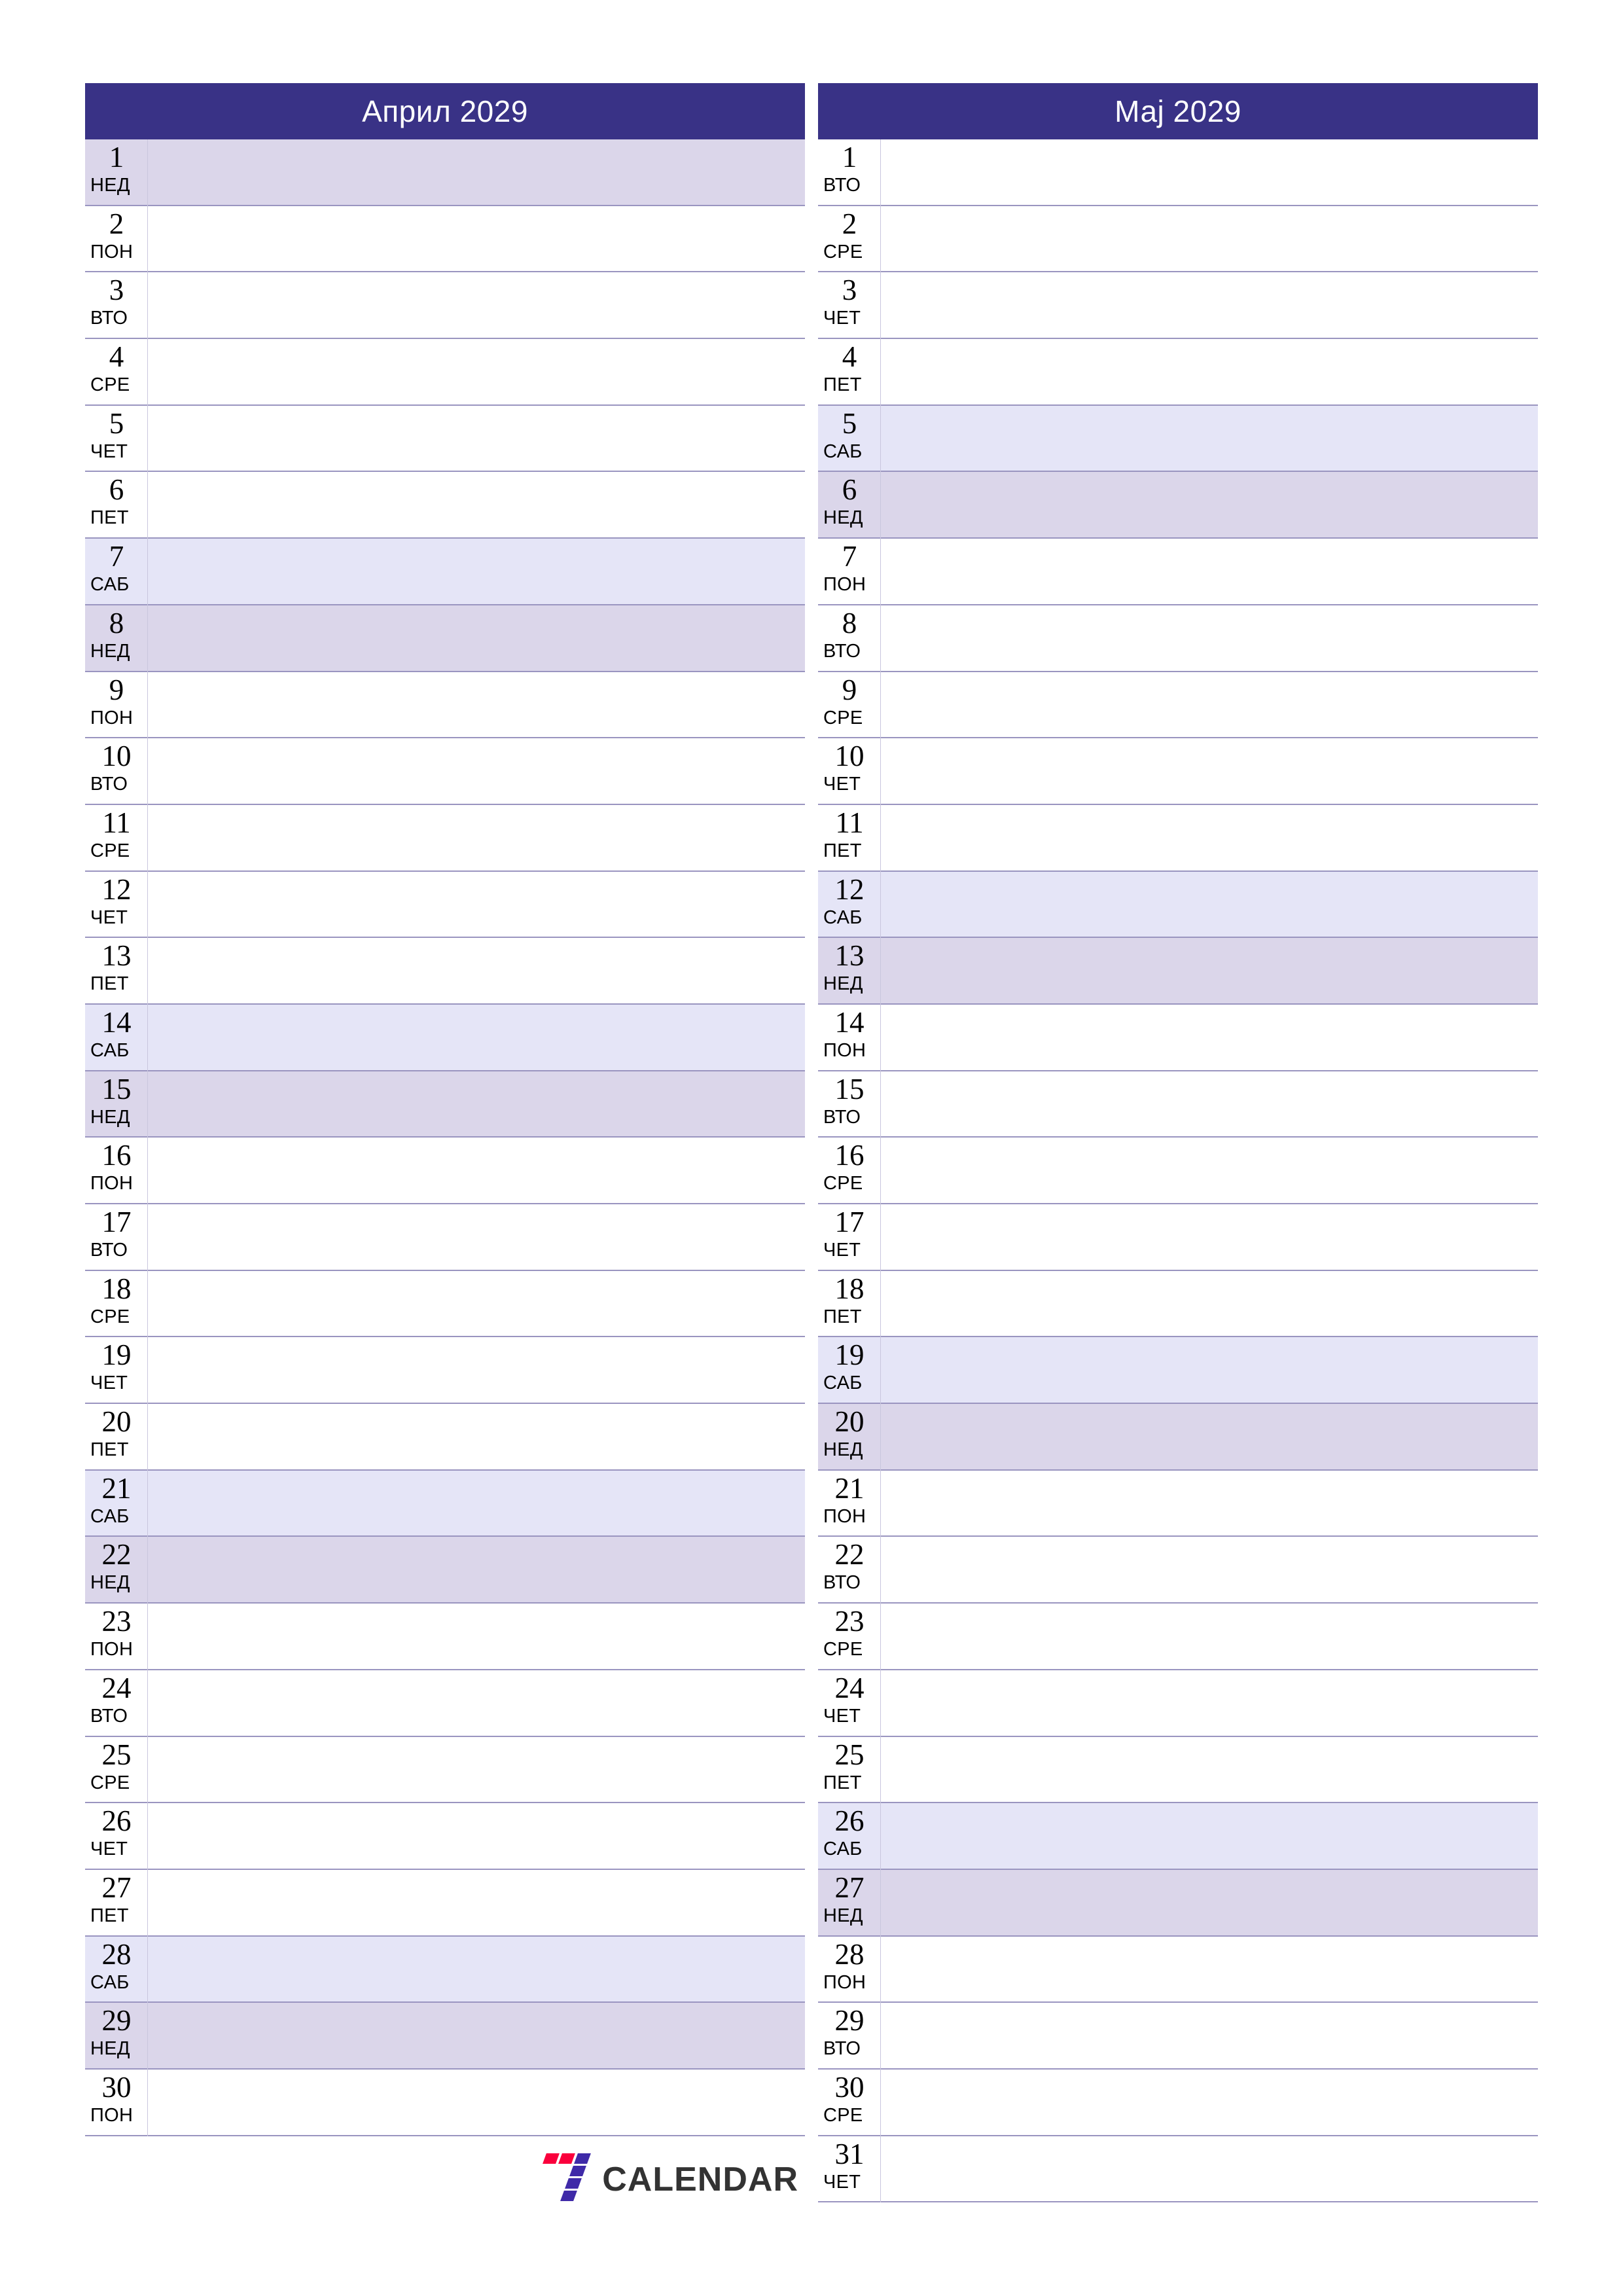 The image size is (1623, 2296). I want to click on day-row: 26 САБ, so click(1178, 1836).